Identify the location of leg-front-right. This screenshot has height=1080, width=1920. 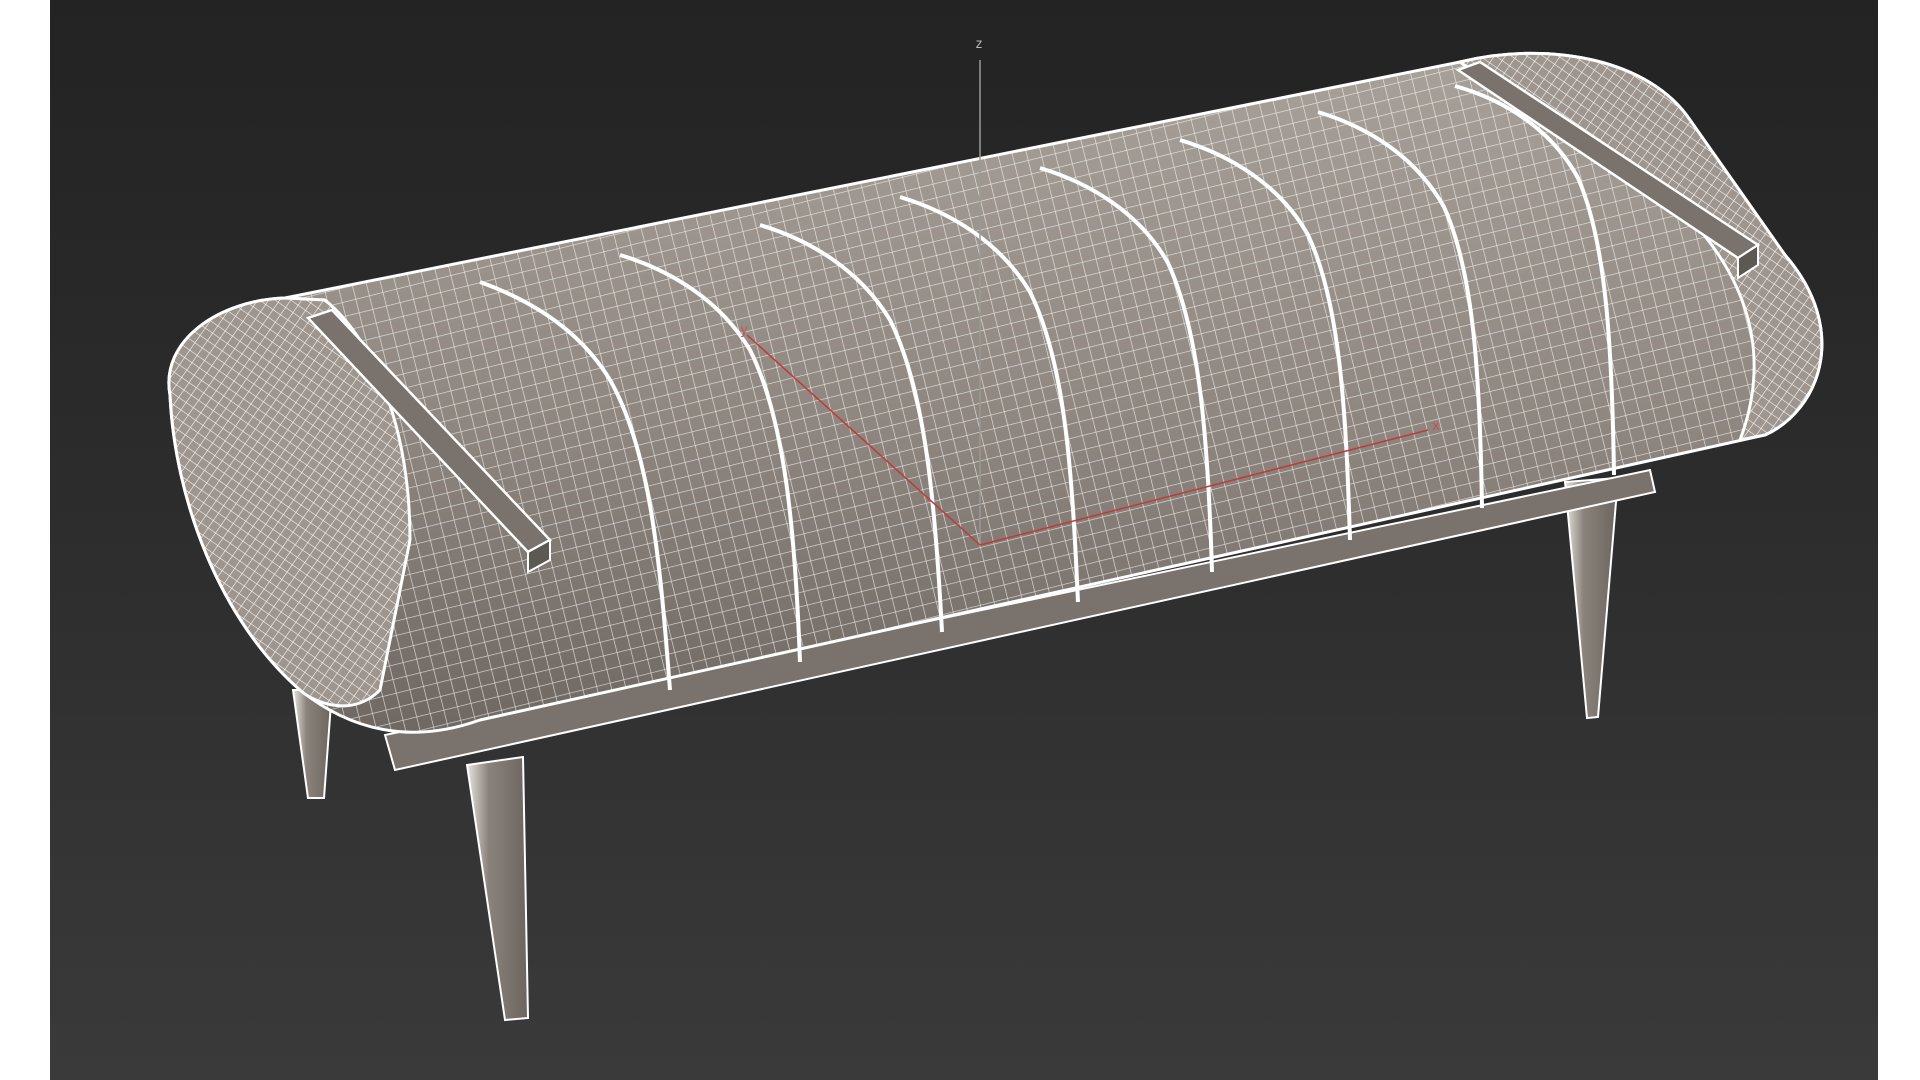
(1591, 598).